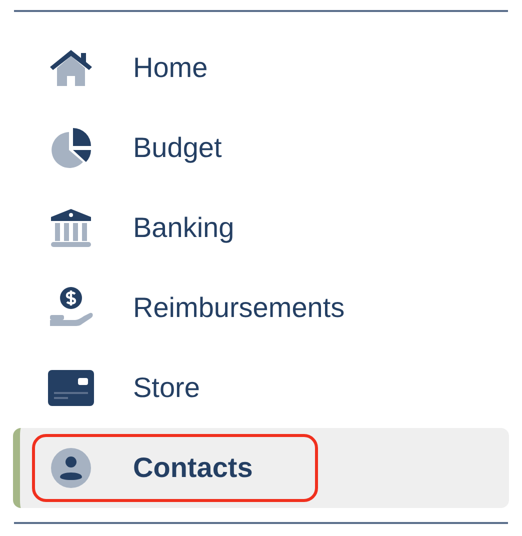  What do you see at coordinates (261, 68) in the screenshot?
I see `nav-item: Home` at bounding box center [261, 68].